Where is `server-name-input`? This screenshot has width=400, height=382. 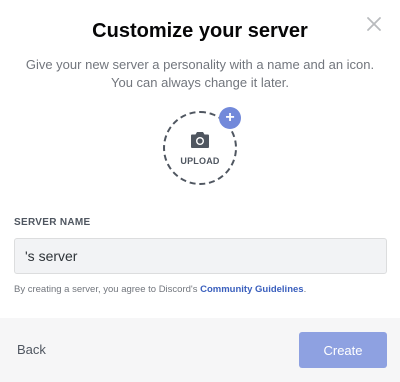
server-name-input is located at coordinates (200, 256).